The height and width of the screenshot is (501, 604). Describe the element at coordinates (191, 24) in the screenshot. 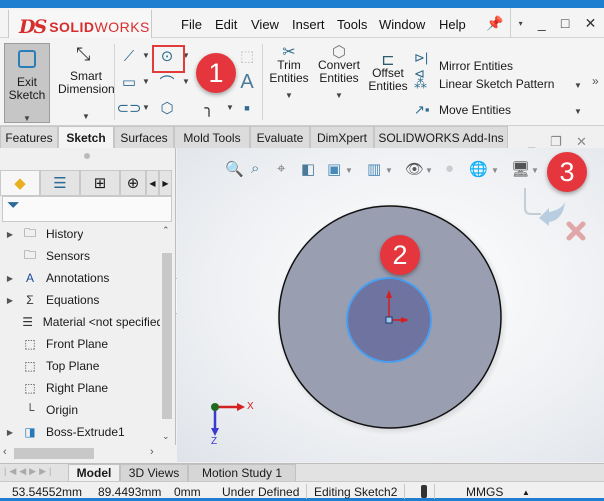

I see `menu-file: File` at that location.